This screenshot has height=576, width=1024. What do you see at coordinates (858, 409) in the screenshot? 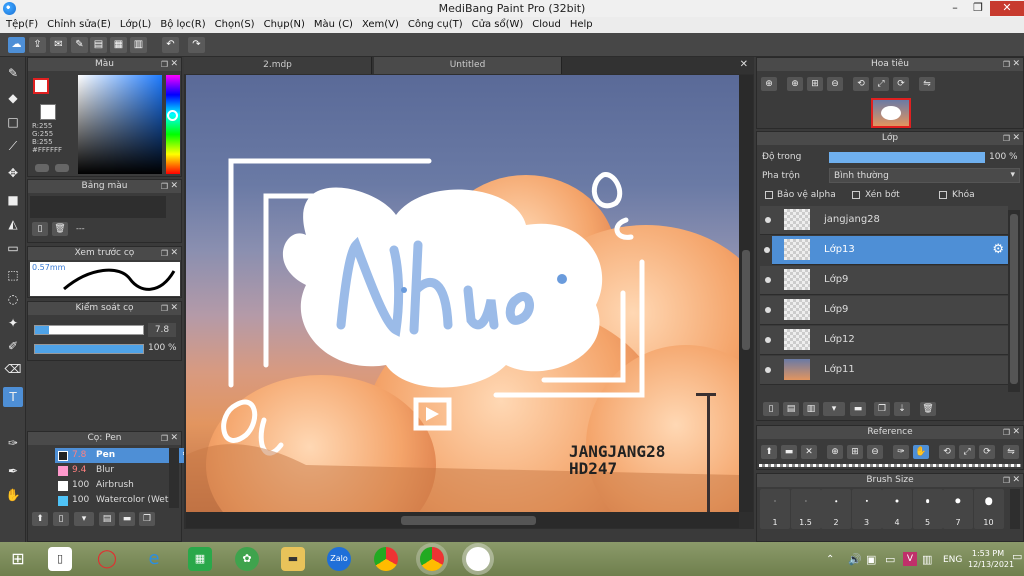
I see `layer-folder-icon: ▬` at bounding box center [858, 409].